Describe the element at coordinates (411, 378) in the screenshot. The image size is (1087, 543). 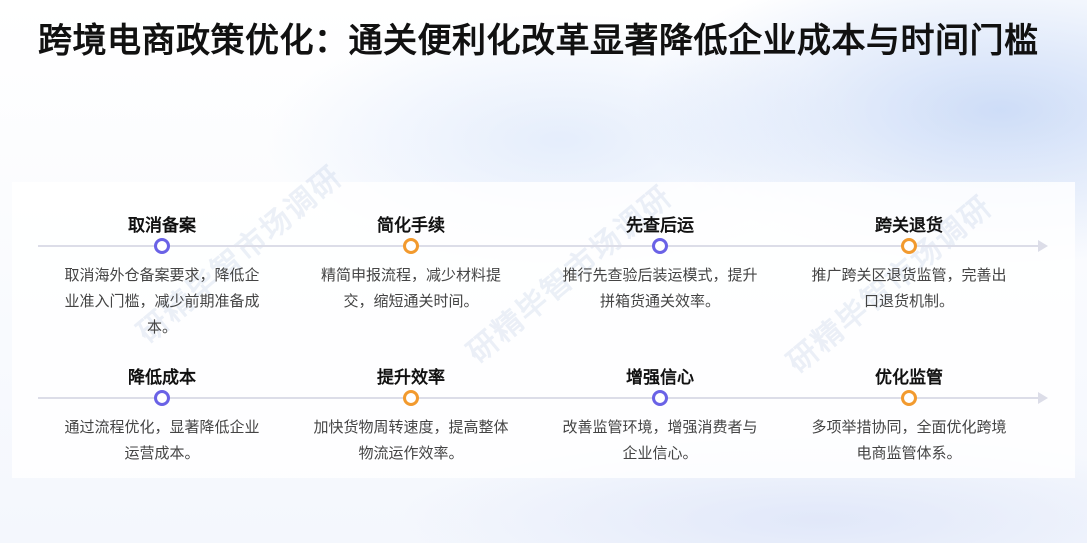
I see `stage-heading: 提升效率` at that location.